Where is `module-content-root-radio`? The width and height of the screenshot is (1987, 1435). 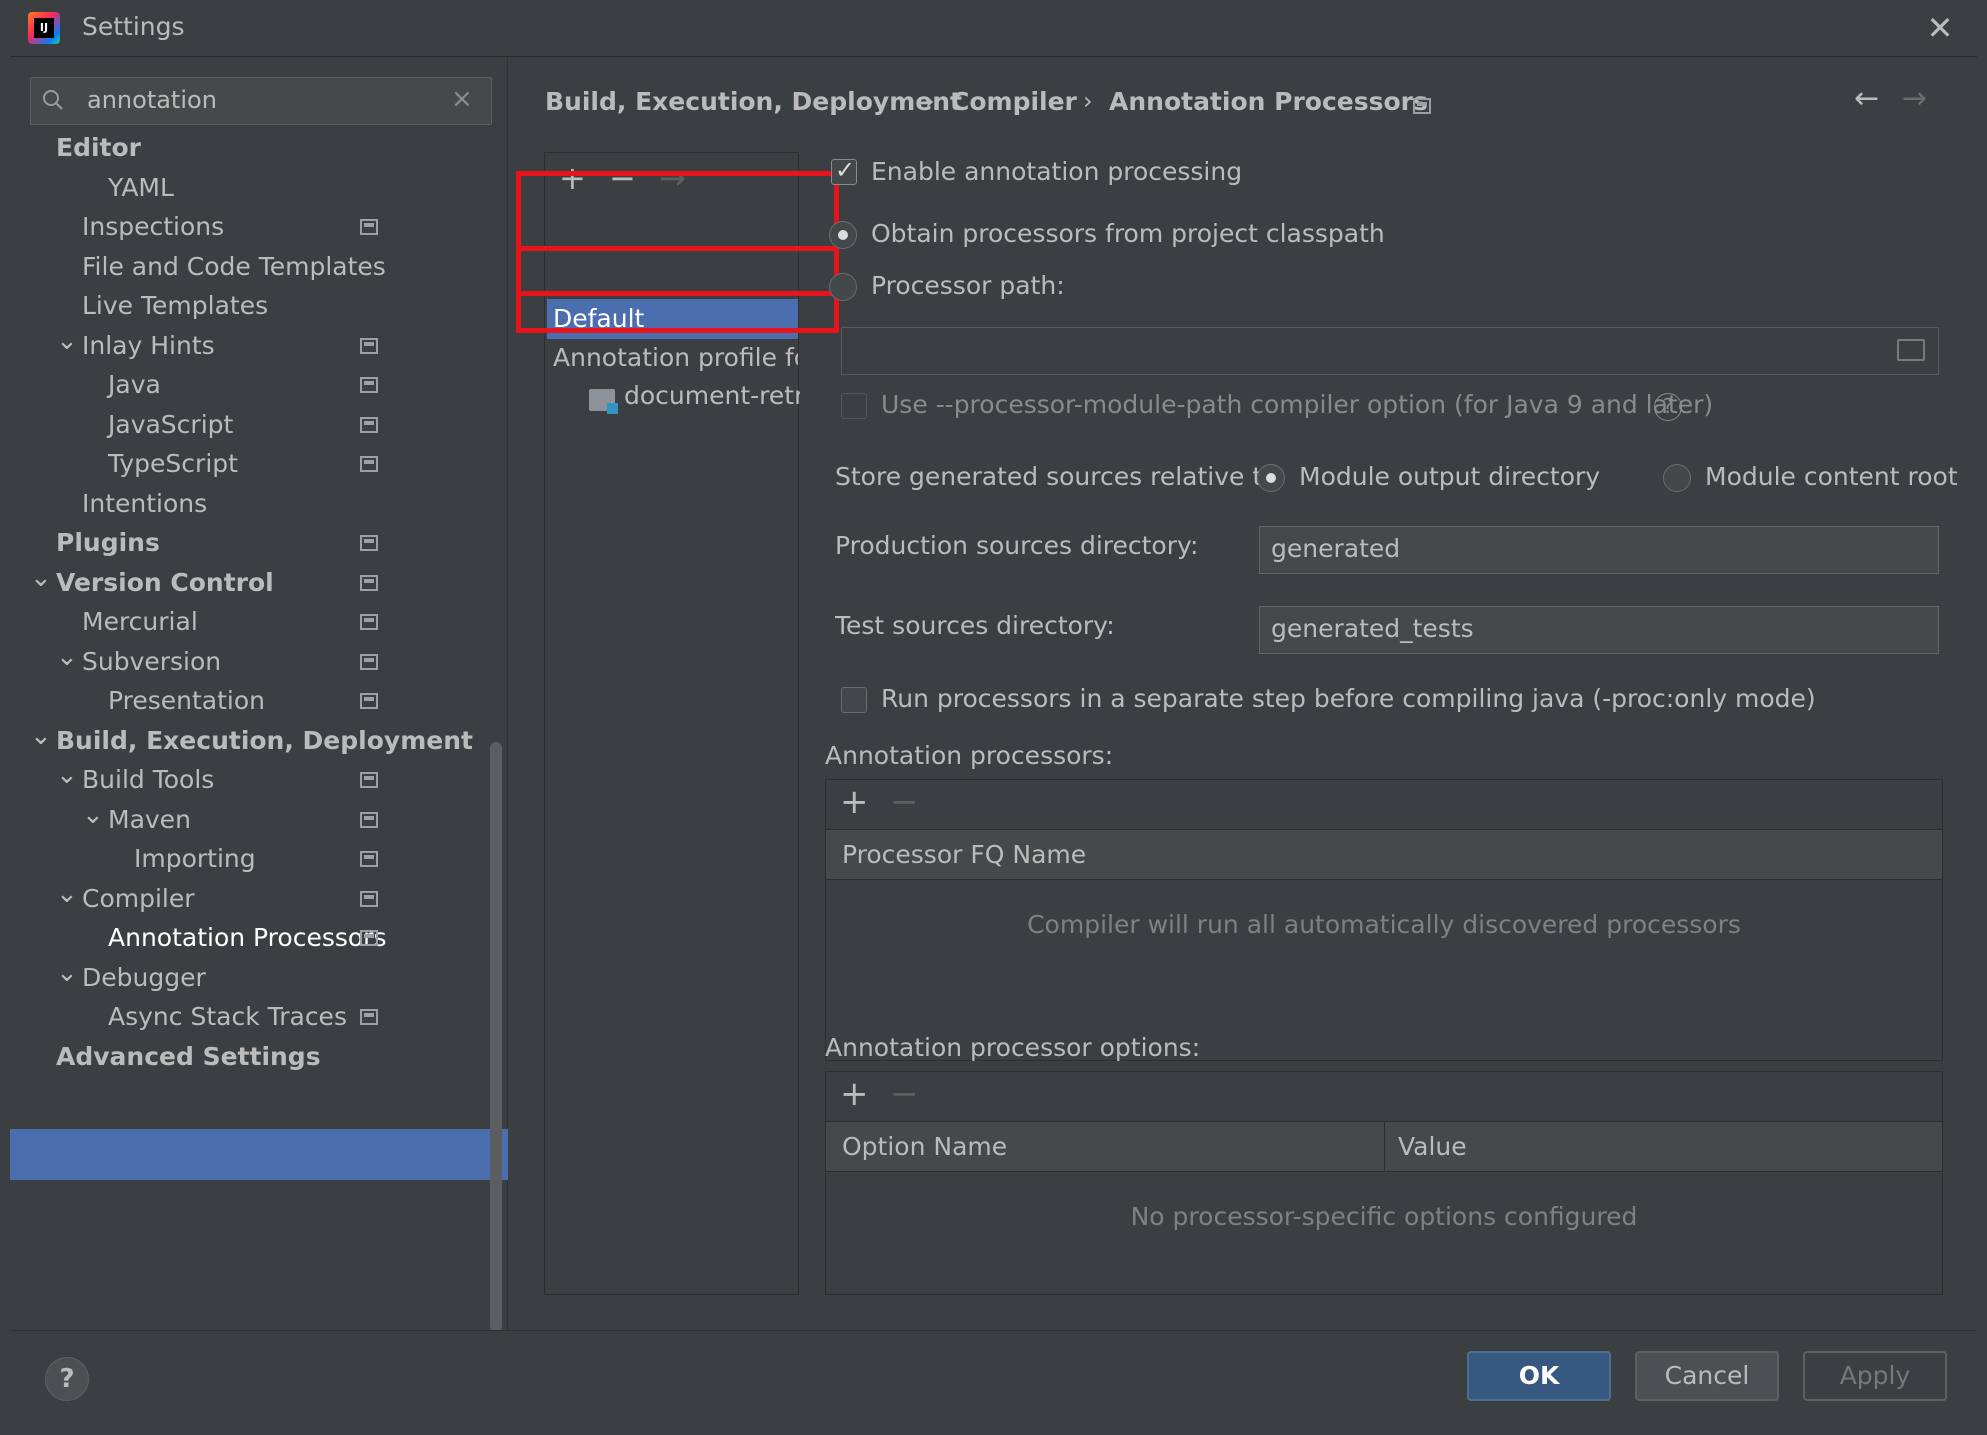 module-content-root-radio is located at coordinates (1677, 478).